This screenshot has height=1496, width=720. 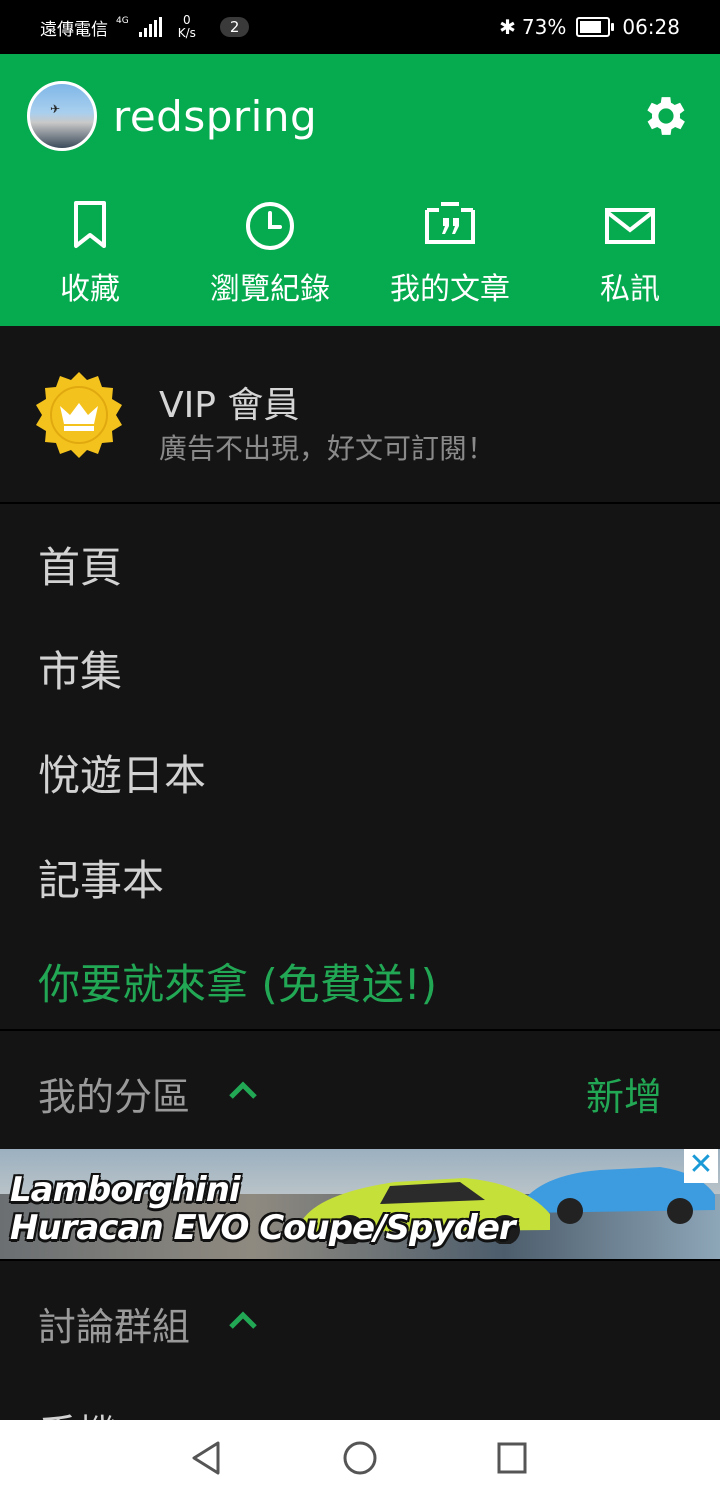 What do you see at coordinates (512, 1458) in the screenshot?
I see `recents-icon` at bounding box center [512, 1458].